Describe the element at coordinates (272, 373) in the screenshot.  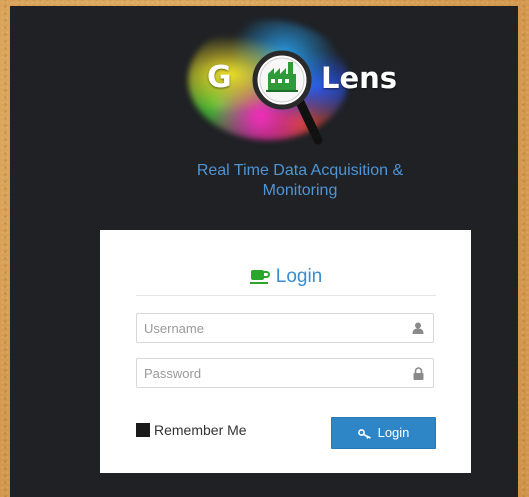
I see `password-input` at that location.